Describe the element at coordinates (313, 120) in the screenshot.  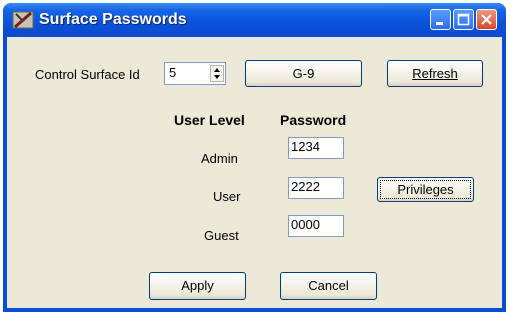
I see `password-header: Password` at that location.